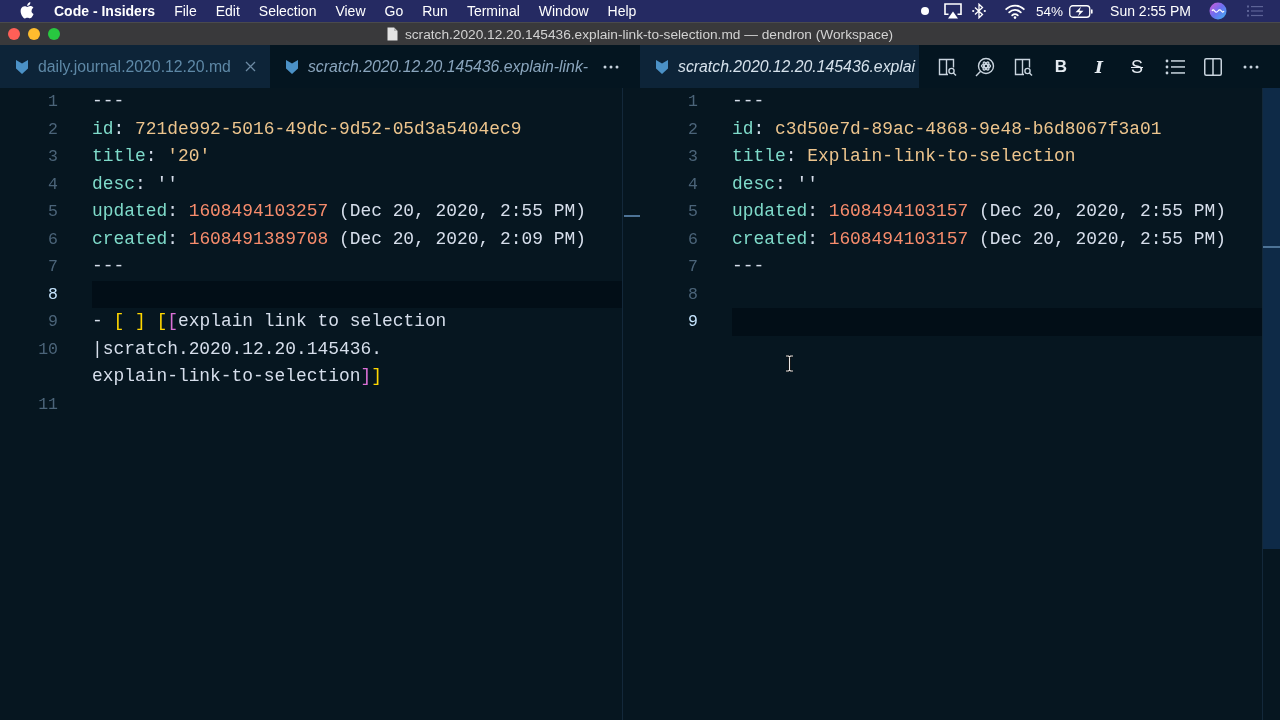 The width and height of the screenshot is (1280, 720). What do you see at coordinates (904, 156) in the screenshot?
I see `code-line: title: Explain-link-to-selection` at bounding box center [904, 156].